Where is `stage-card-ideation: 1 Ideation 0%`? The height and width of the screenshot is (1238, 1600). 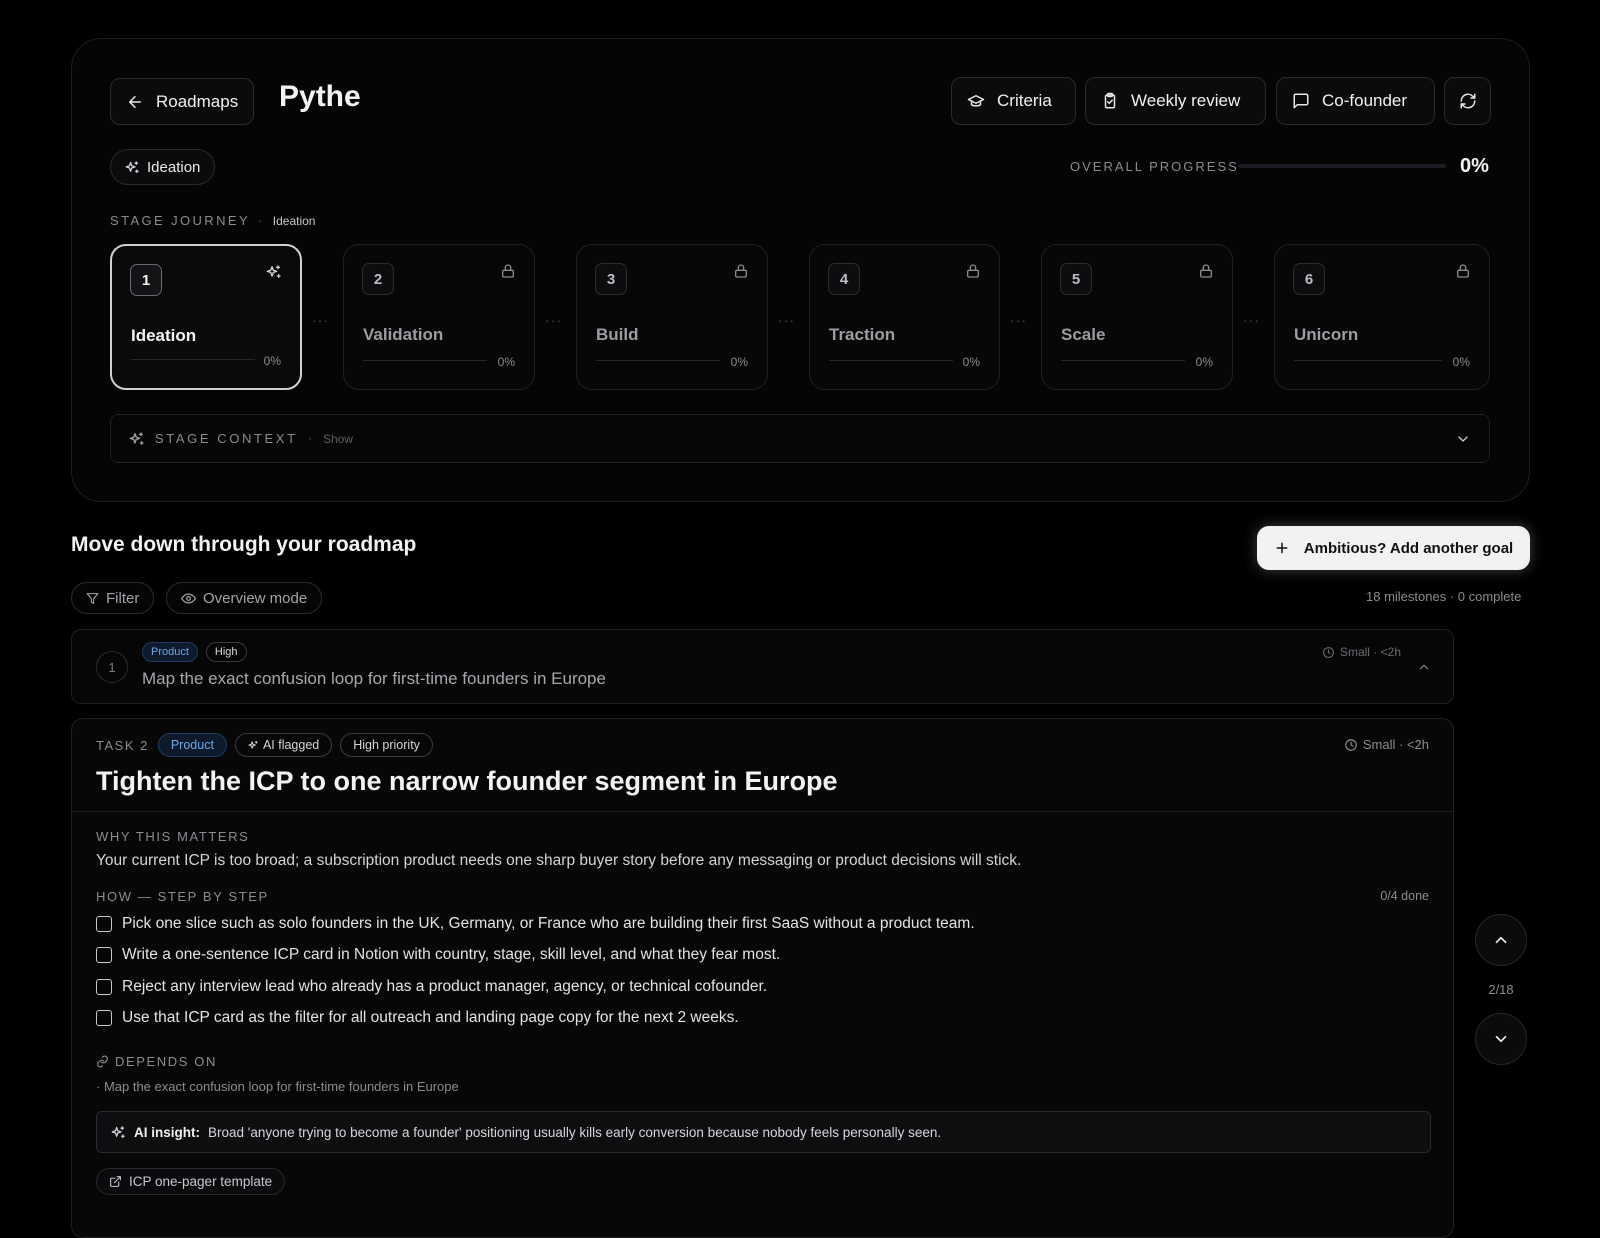
stage-card-ideation: 1 Ideation 0% is located at coordinates (206, 317).